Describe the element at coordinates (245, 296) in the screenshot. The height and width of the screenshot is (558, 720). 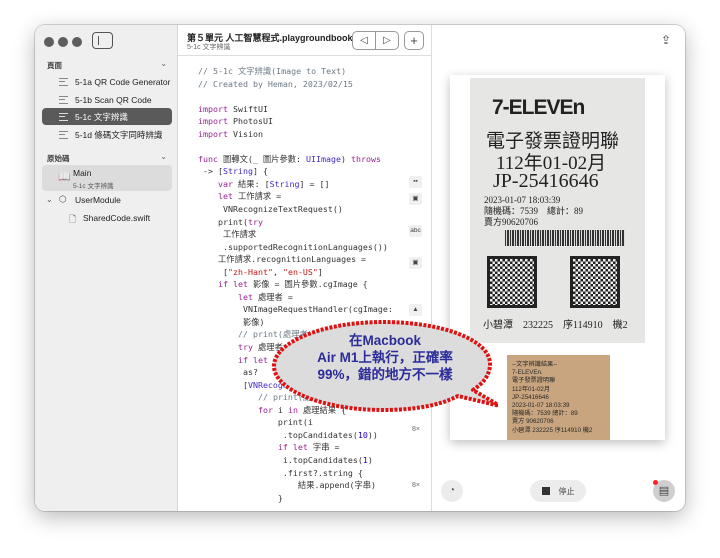
I see `code-token: let` at that location.